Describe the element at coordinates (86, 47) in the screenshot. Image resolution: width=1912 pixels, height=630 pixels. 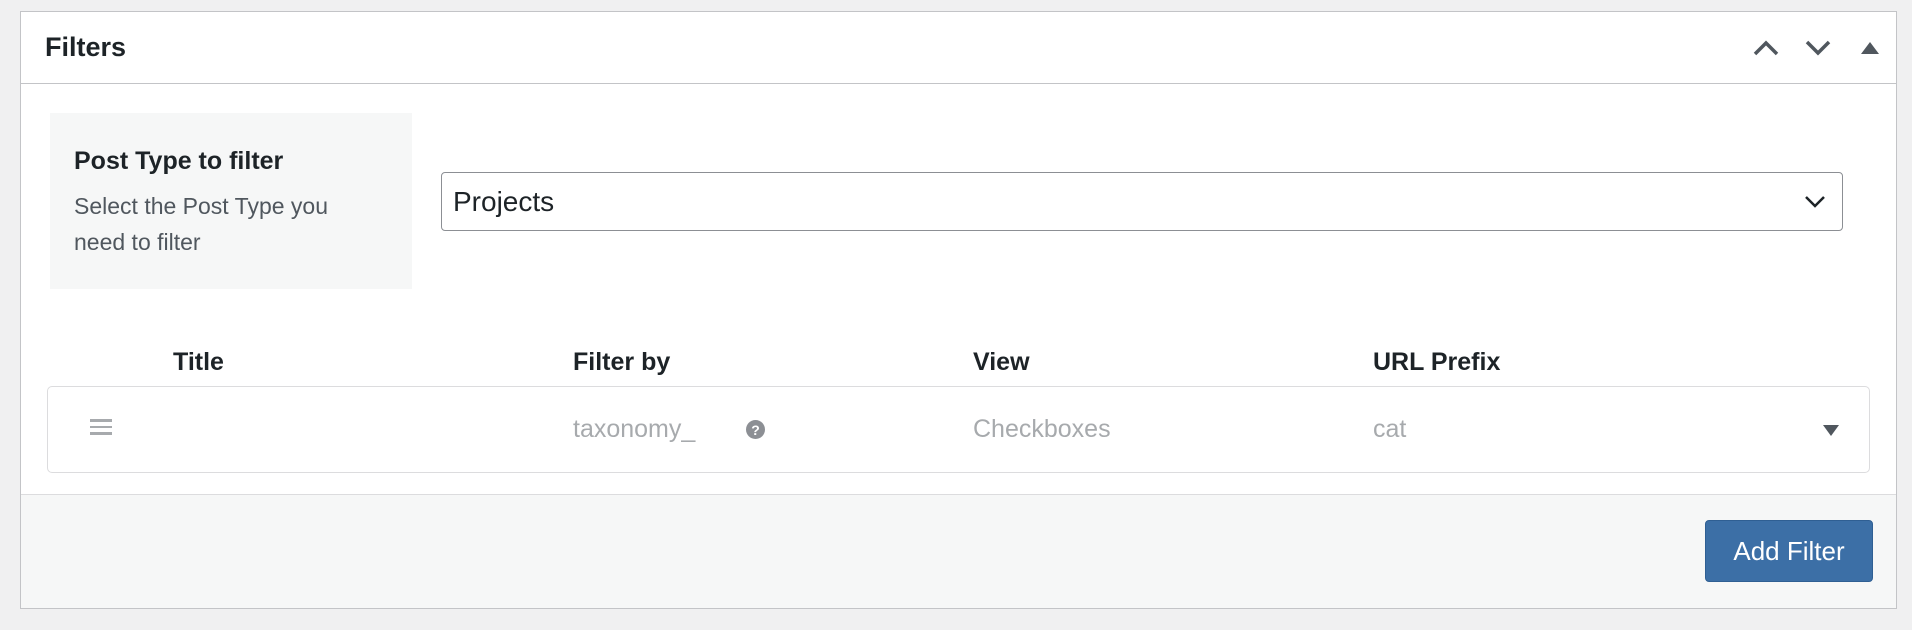
I see `panel-title: Filters` at that location.